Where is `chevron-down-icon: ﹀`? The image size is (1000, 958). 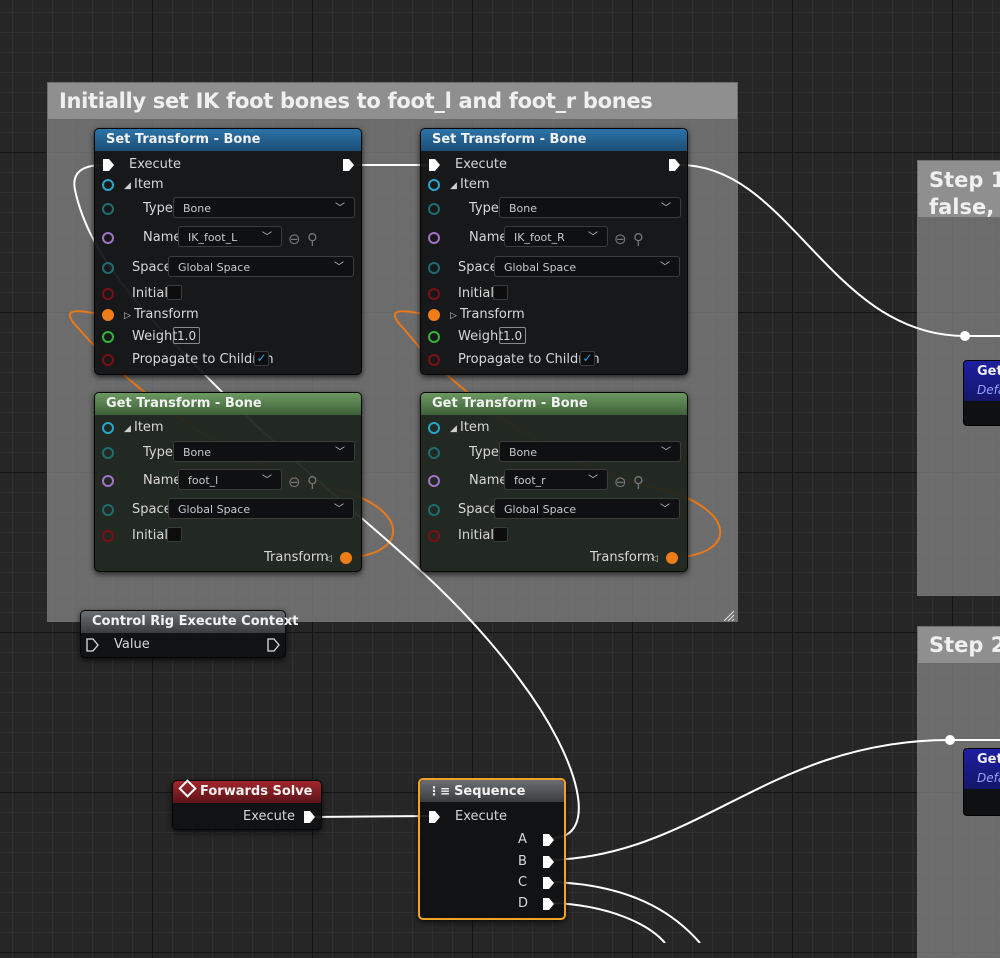 chevron-down-icon: ﹀ is located at coordinates (665, 267).